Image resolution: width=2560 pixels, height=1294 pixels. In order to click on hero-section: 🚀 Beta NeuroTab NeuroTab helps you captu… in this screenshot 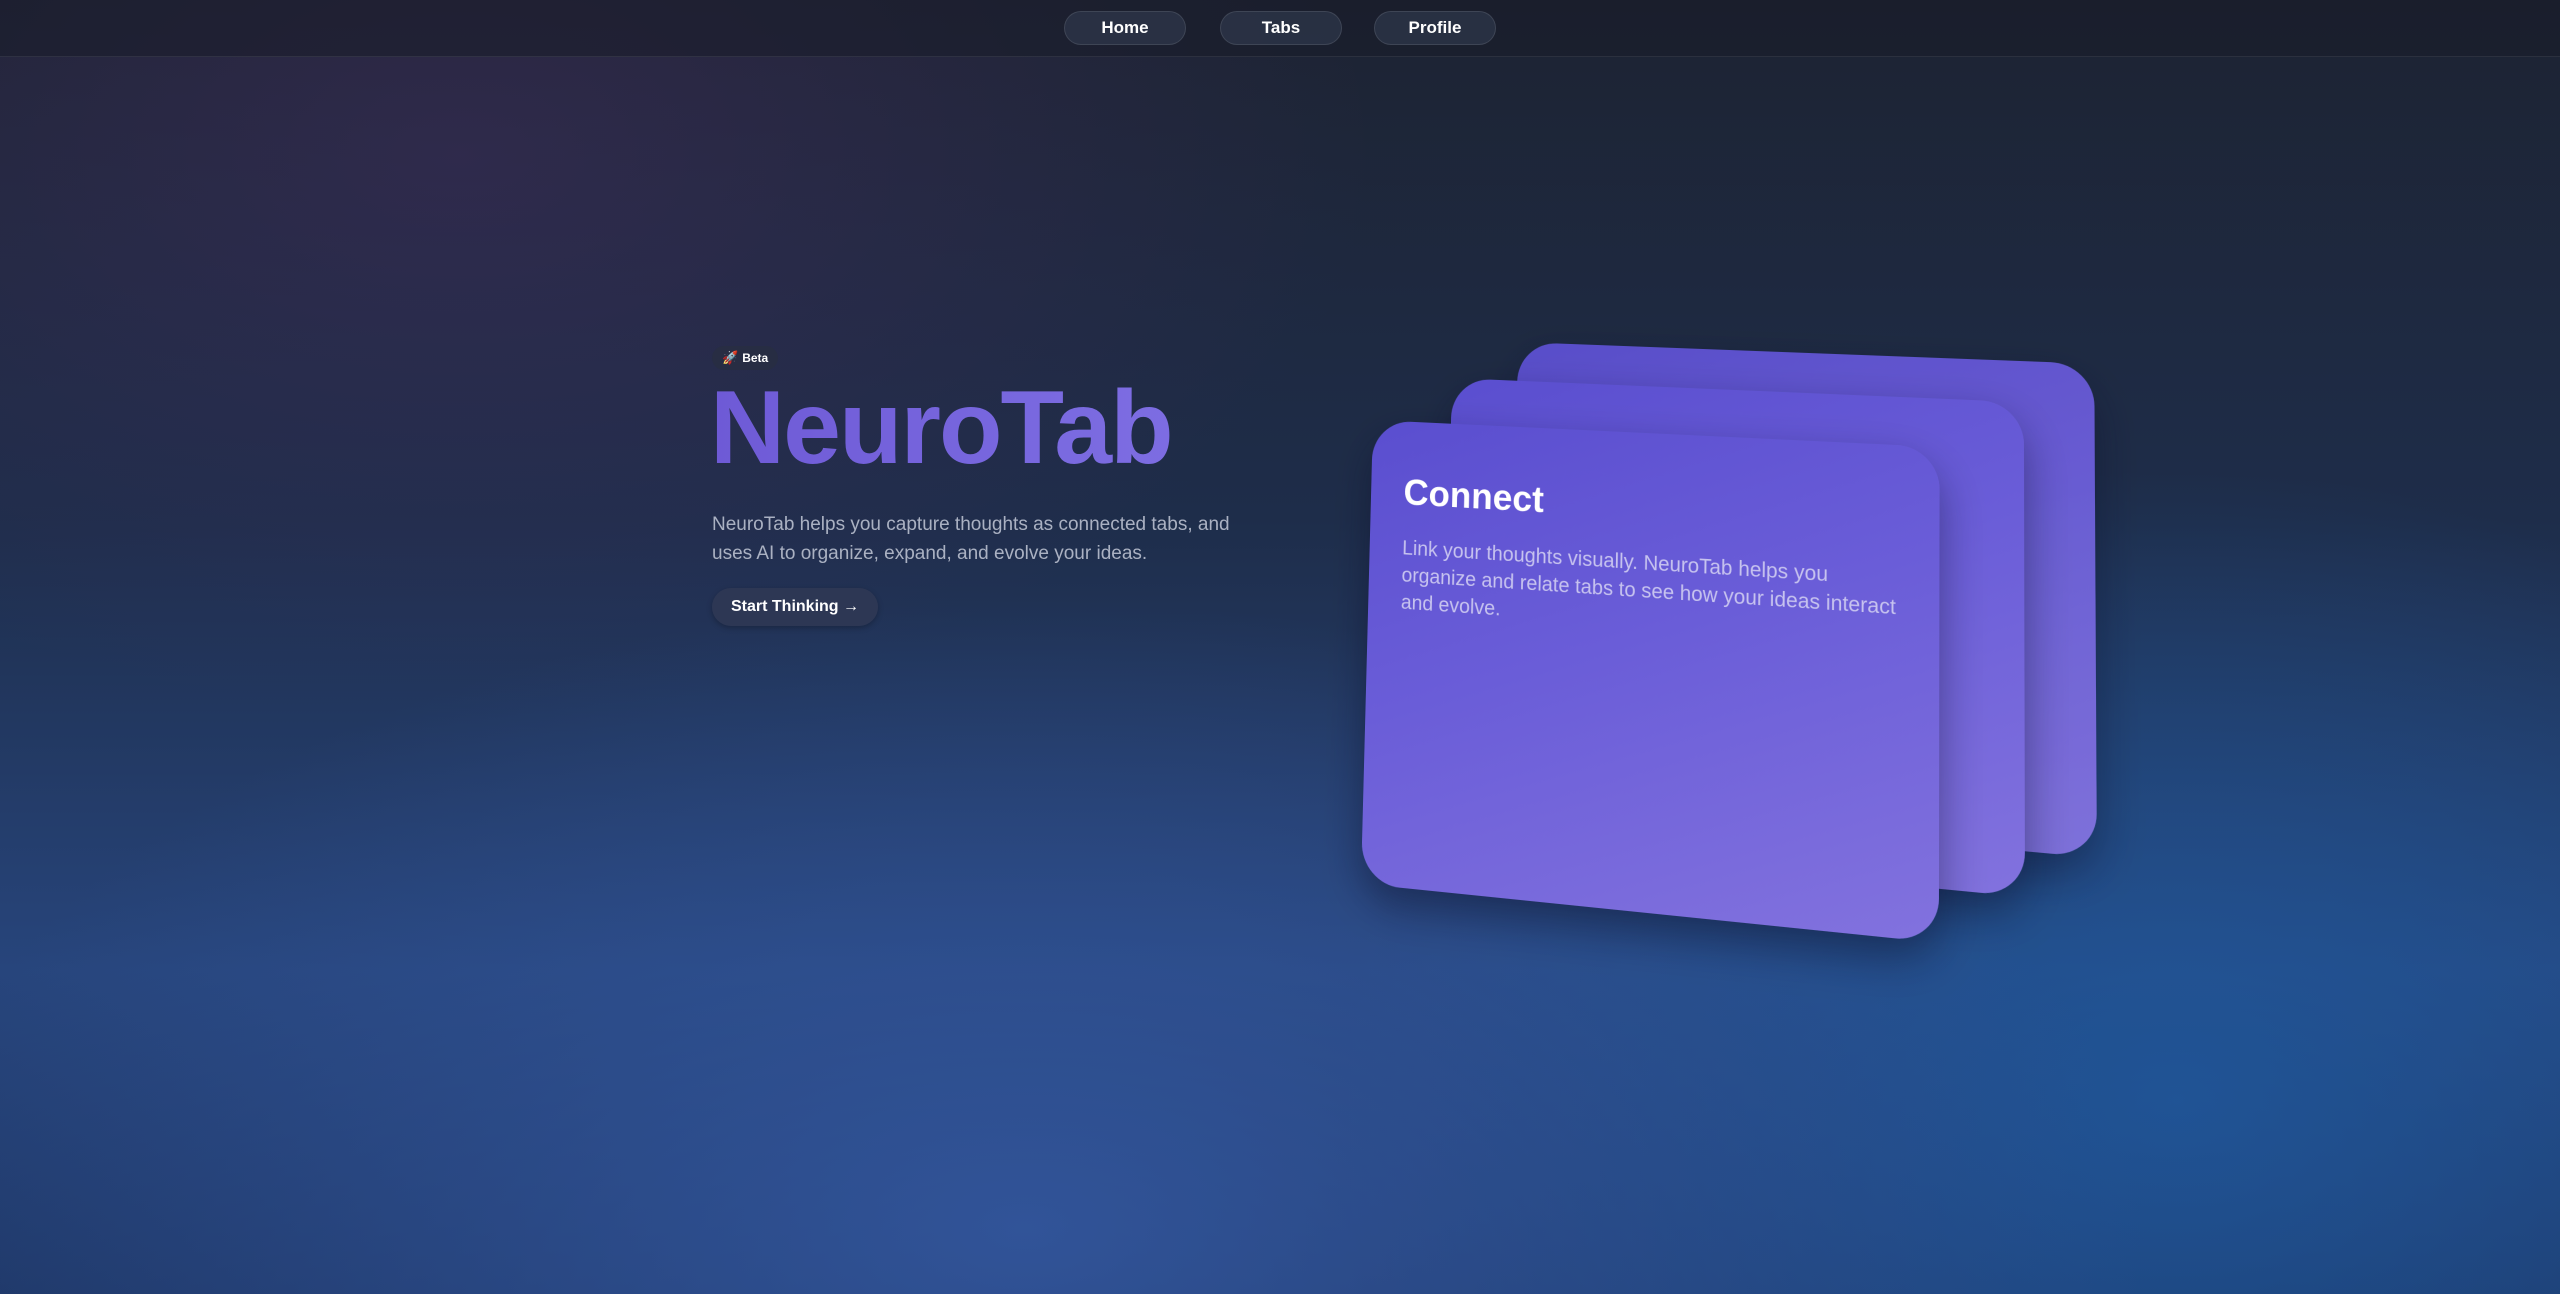, I will do `click(1012, 486)`.